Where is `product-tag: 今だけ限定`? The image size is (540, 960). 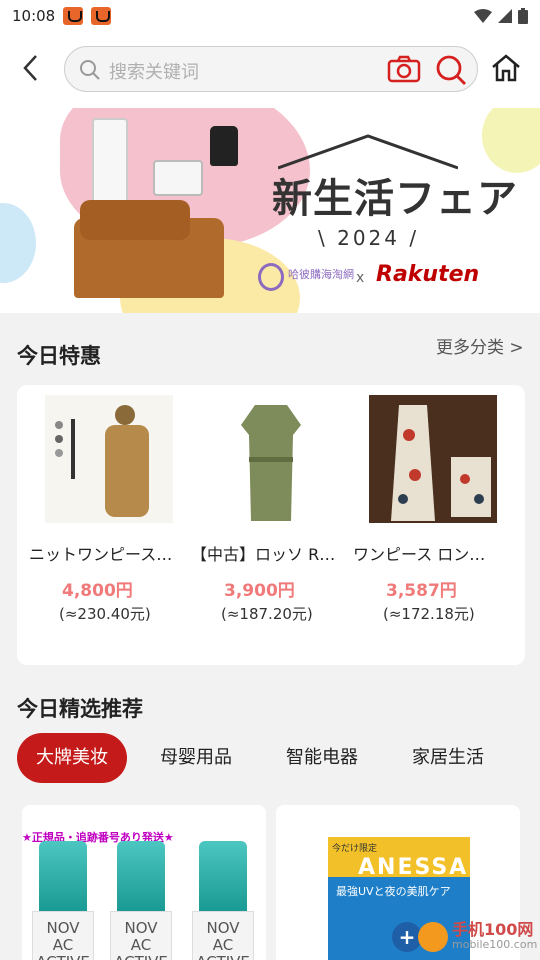 product-tag: 今だけ限定 is located at coordinates (355, 849).